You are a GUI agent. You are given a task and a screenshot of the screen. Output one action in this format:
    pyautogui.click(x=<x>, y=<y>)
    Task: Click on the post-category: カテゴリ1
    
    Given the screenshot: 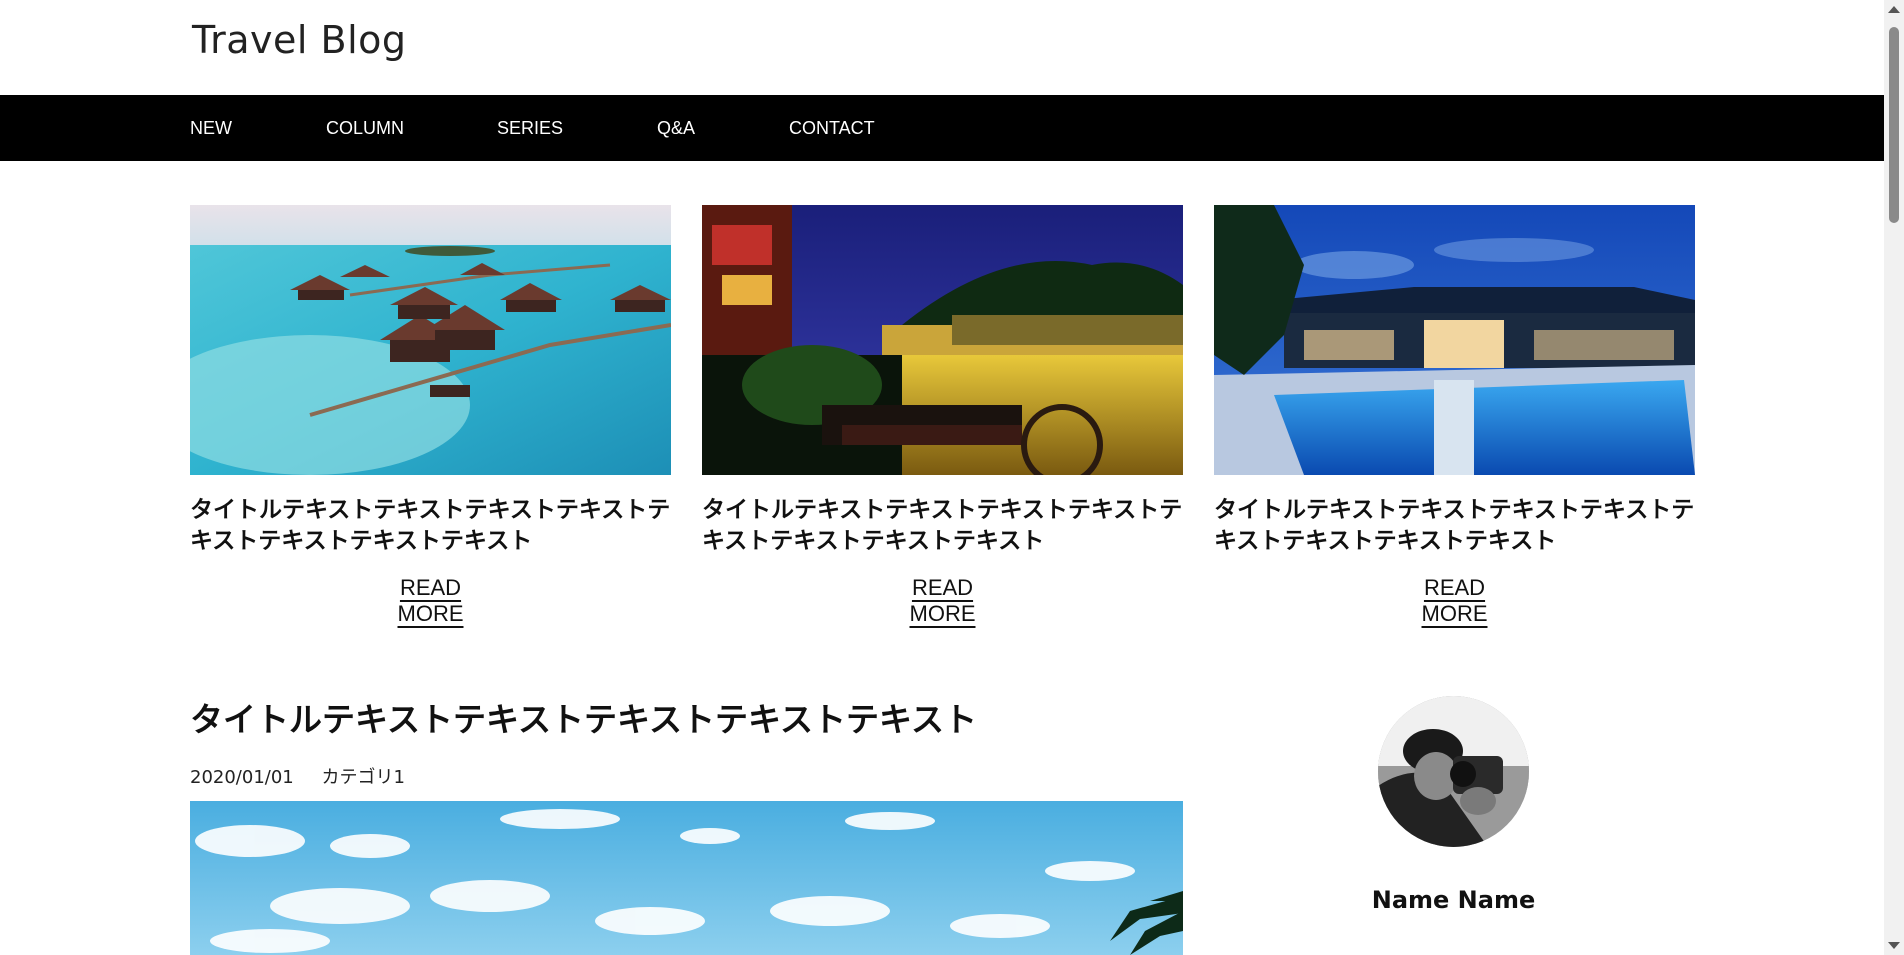 What is the action you would take?
    pyautogui.click(x=362, y=777)
    